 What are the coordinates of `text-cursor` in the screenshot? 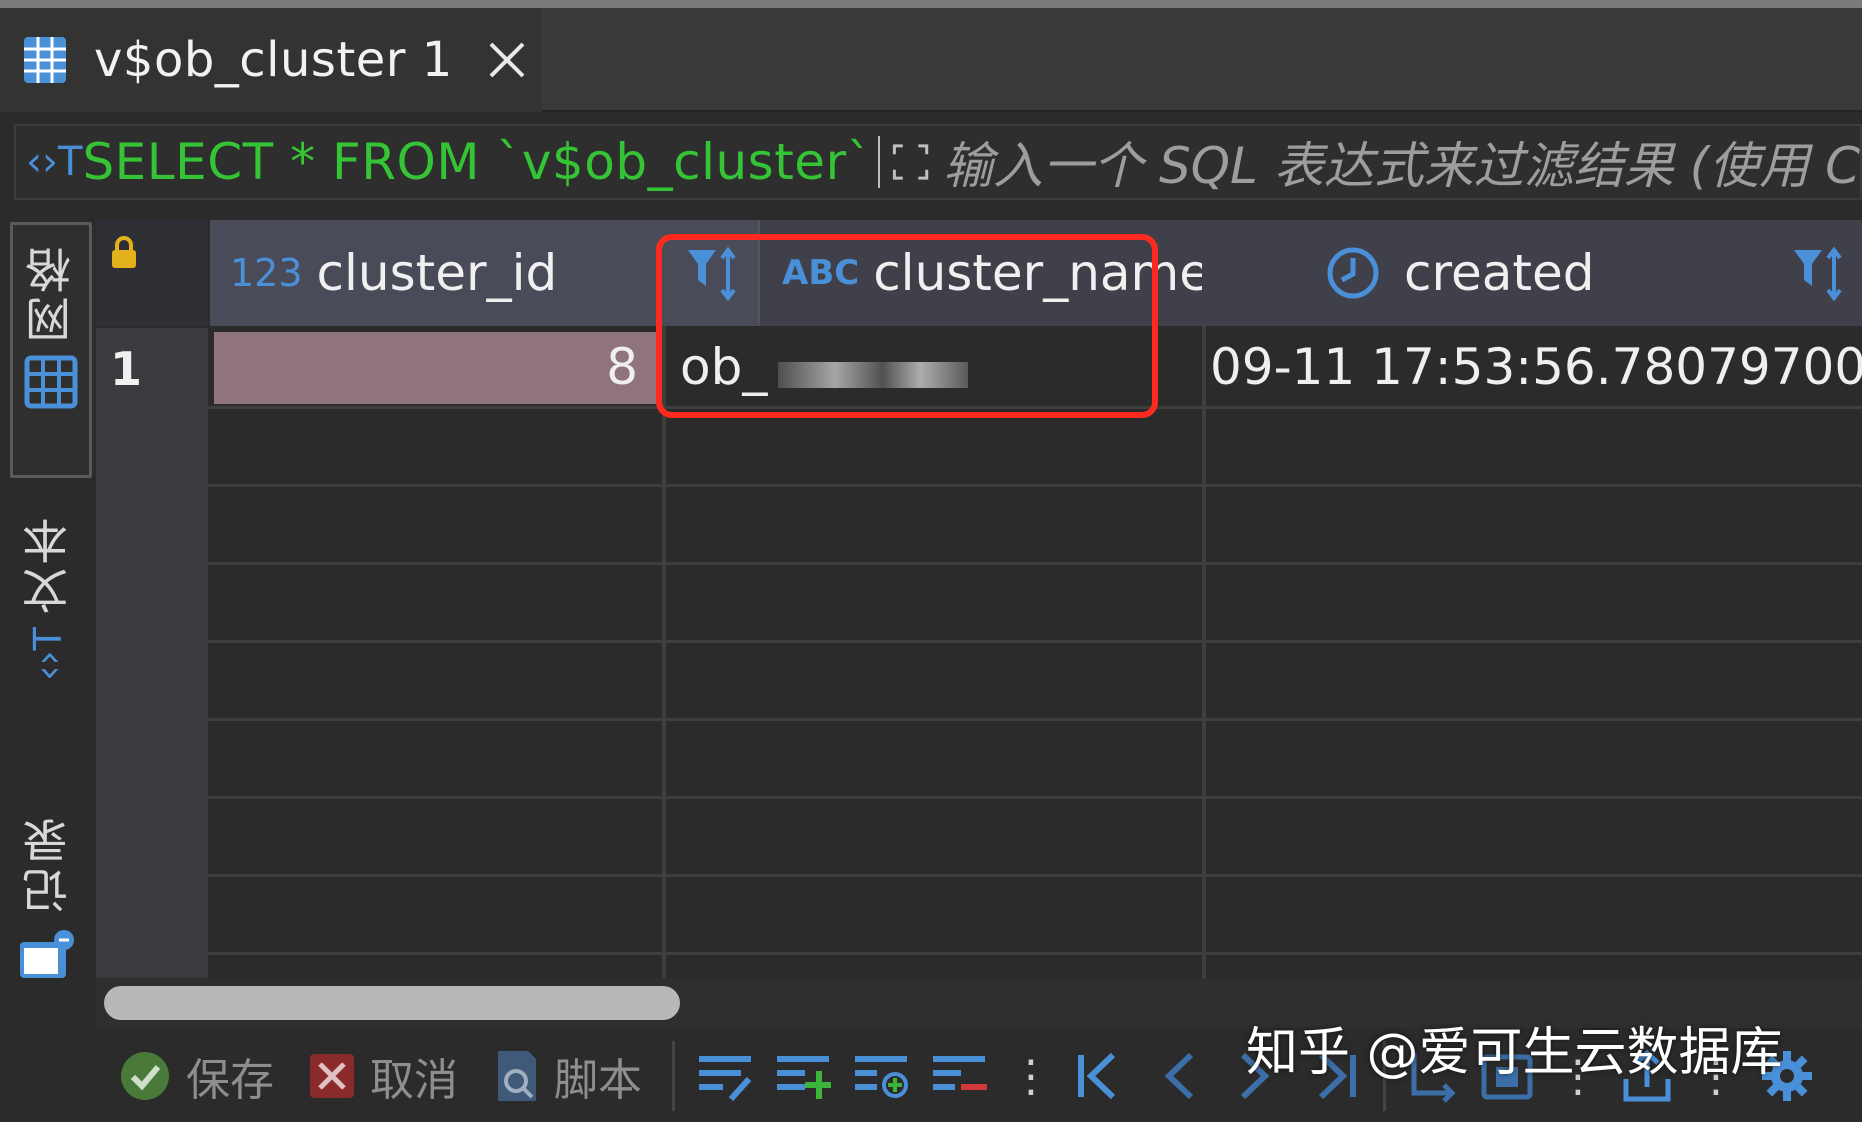 It's located at (879, 162).